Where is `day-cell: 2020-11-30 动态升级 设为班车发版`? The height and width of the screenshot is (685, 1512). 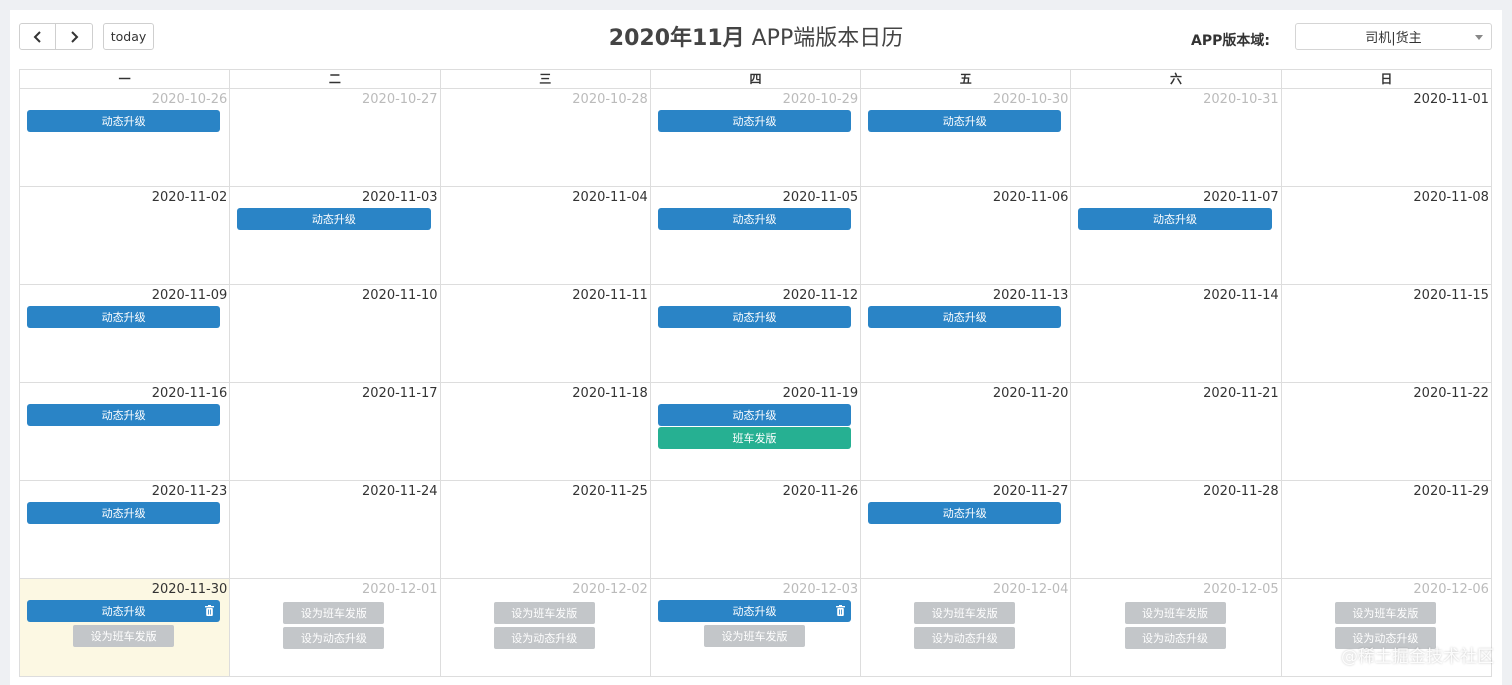
day-cell: 2020-11-30 动态升级 设为班车发版 is located at coordinates (125, 628).